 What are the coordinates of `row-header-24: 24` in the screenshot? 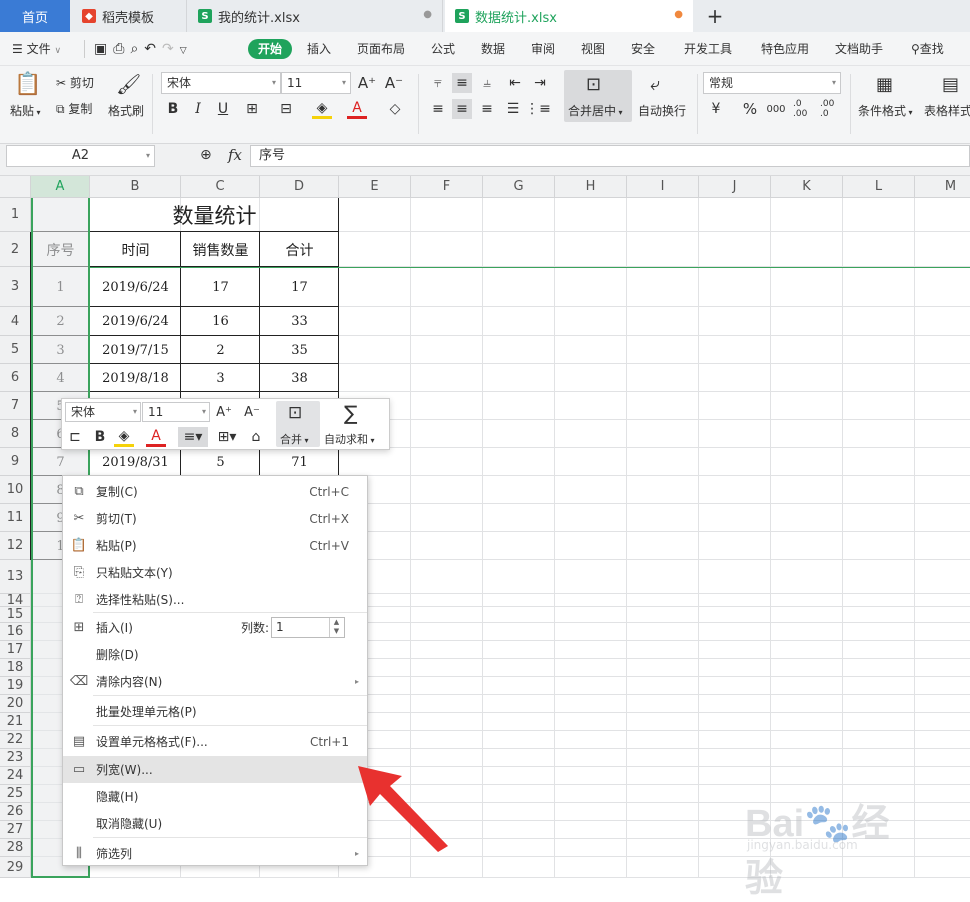 It's located at (15, 776).